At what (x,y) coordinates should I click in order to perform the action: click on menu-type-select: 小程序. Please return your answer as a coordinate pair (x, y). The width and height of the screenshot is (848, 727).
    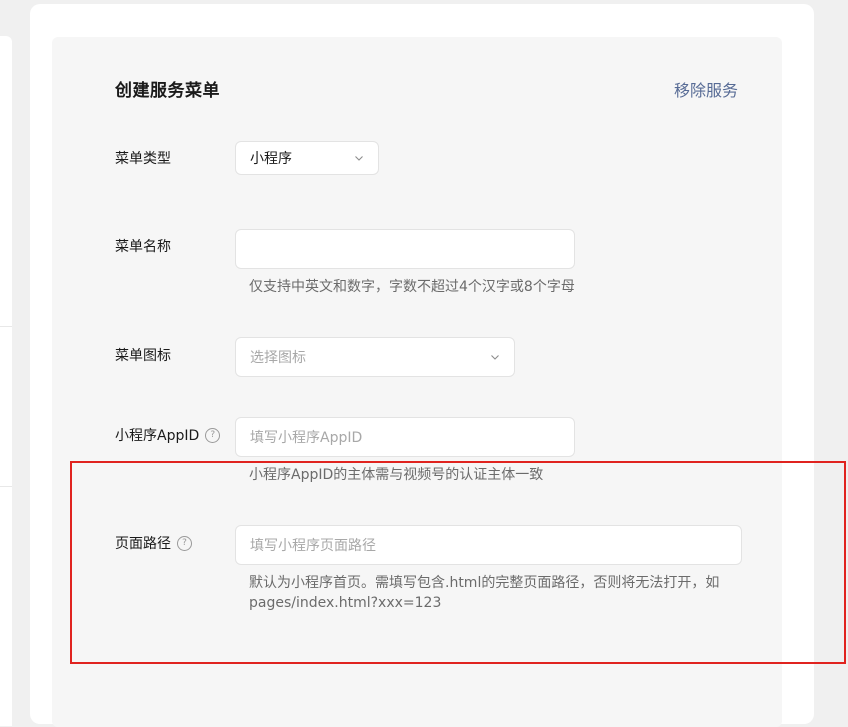
    Looking at the image, I should click on (307, 158).